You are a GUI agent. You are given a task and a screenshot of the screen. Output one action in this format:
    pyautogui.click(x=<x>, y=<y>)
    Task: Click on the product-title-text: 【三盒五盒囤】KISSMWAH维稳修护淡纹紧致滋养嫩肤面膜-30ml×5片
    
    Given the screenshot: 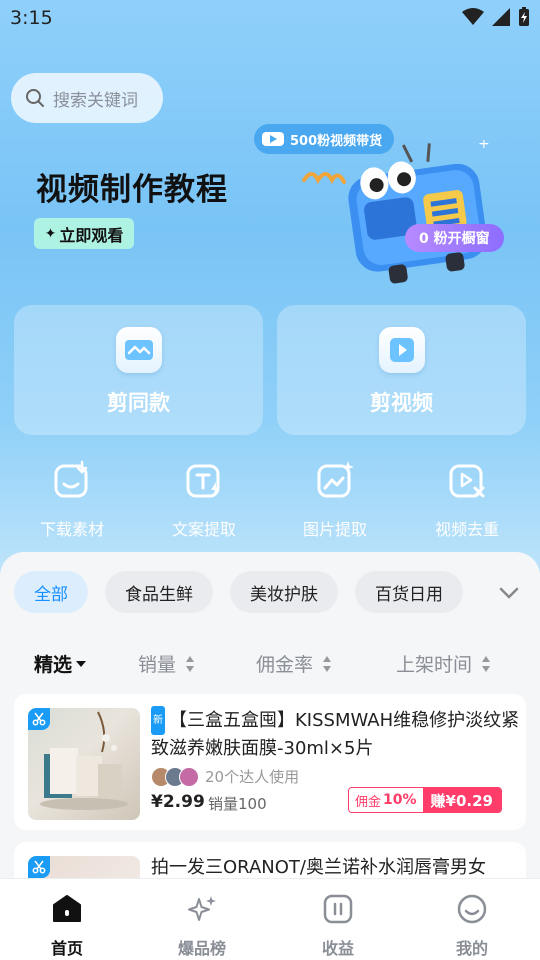 What is the action you would take?
    pyautogui.click(x=335, y=734)
    